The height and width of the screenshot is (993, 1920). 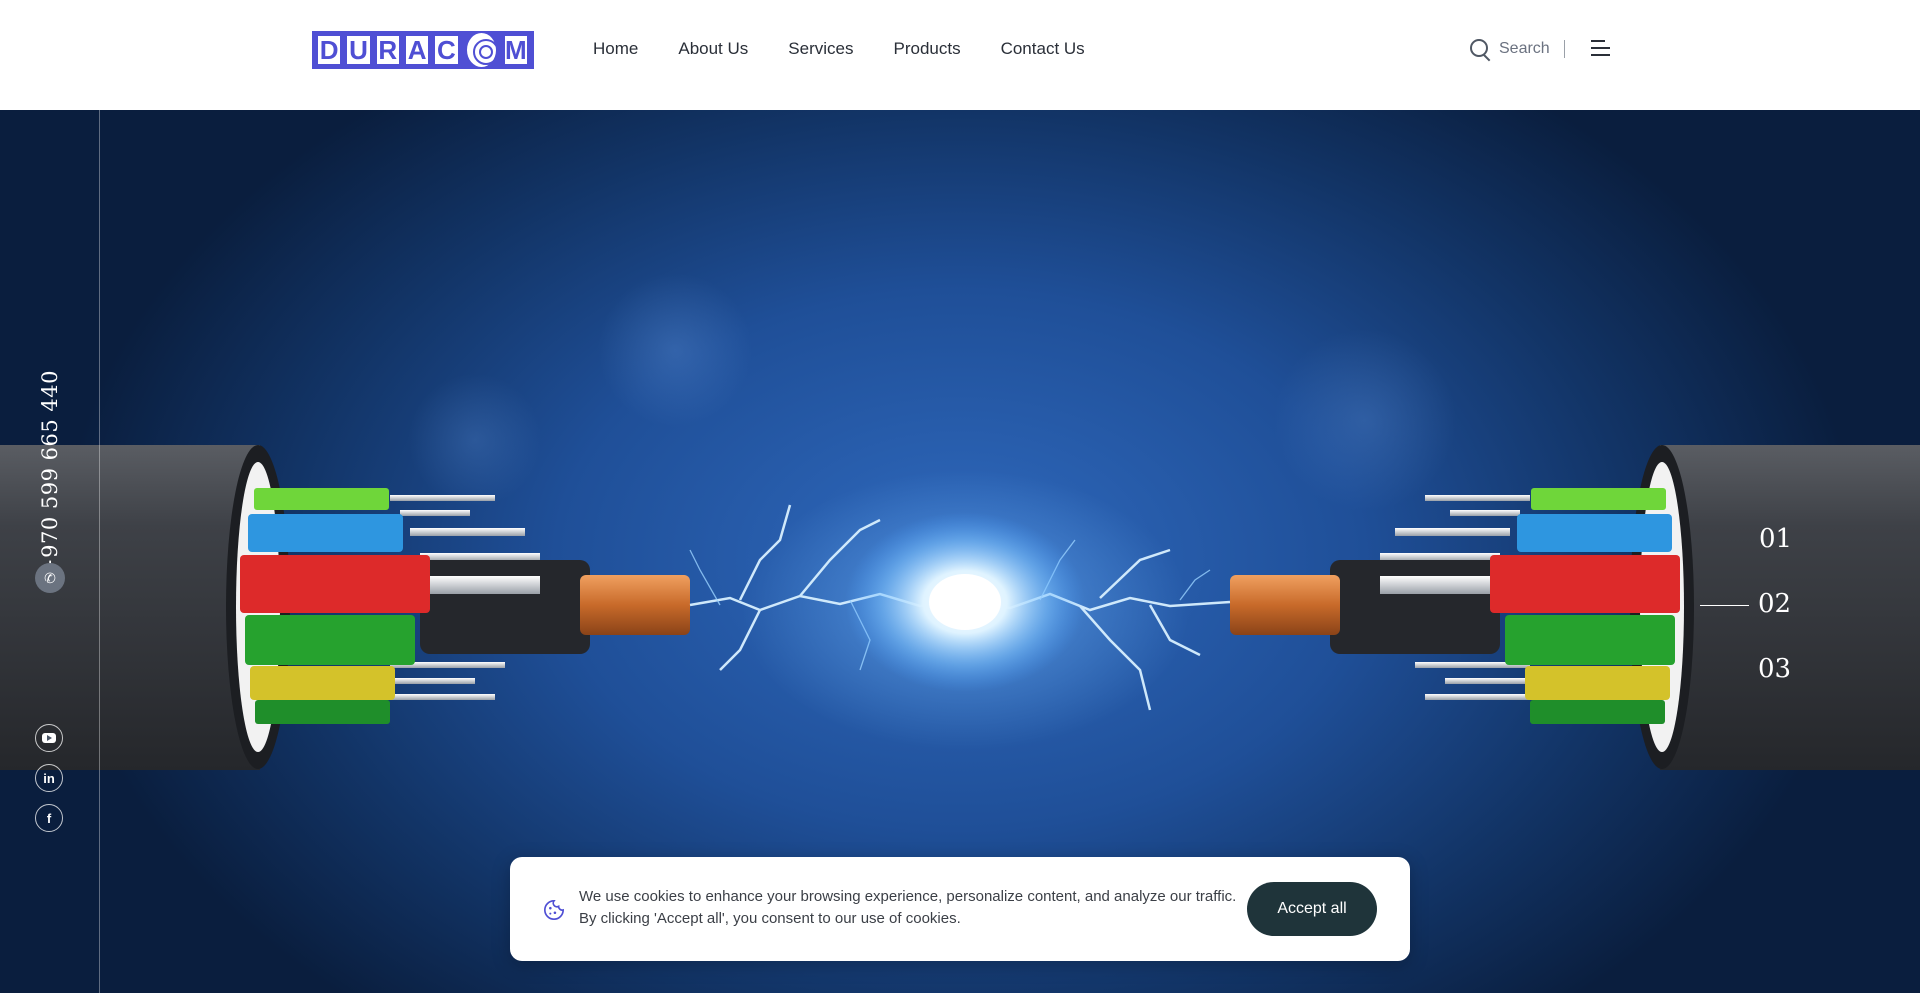 I want to click on logo-letter-a: A, so click(x=417, y=50).